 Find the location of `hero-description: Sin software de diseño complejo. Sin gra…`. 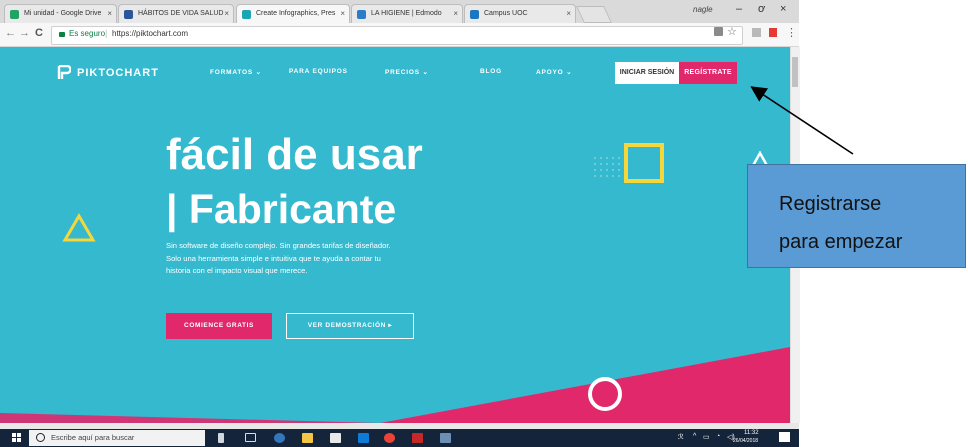

hero-description: Sin software de diseño complejo. Sin gra… is located at coordinates (331, 259).